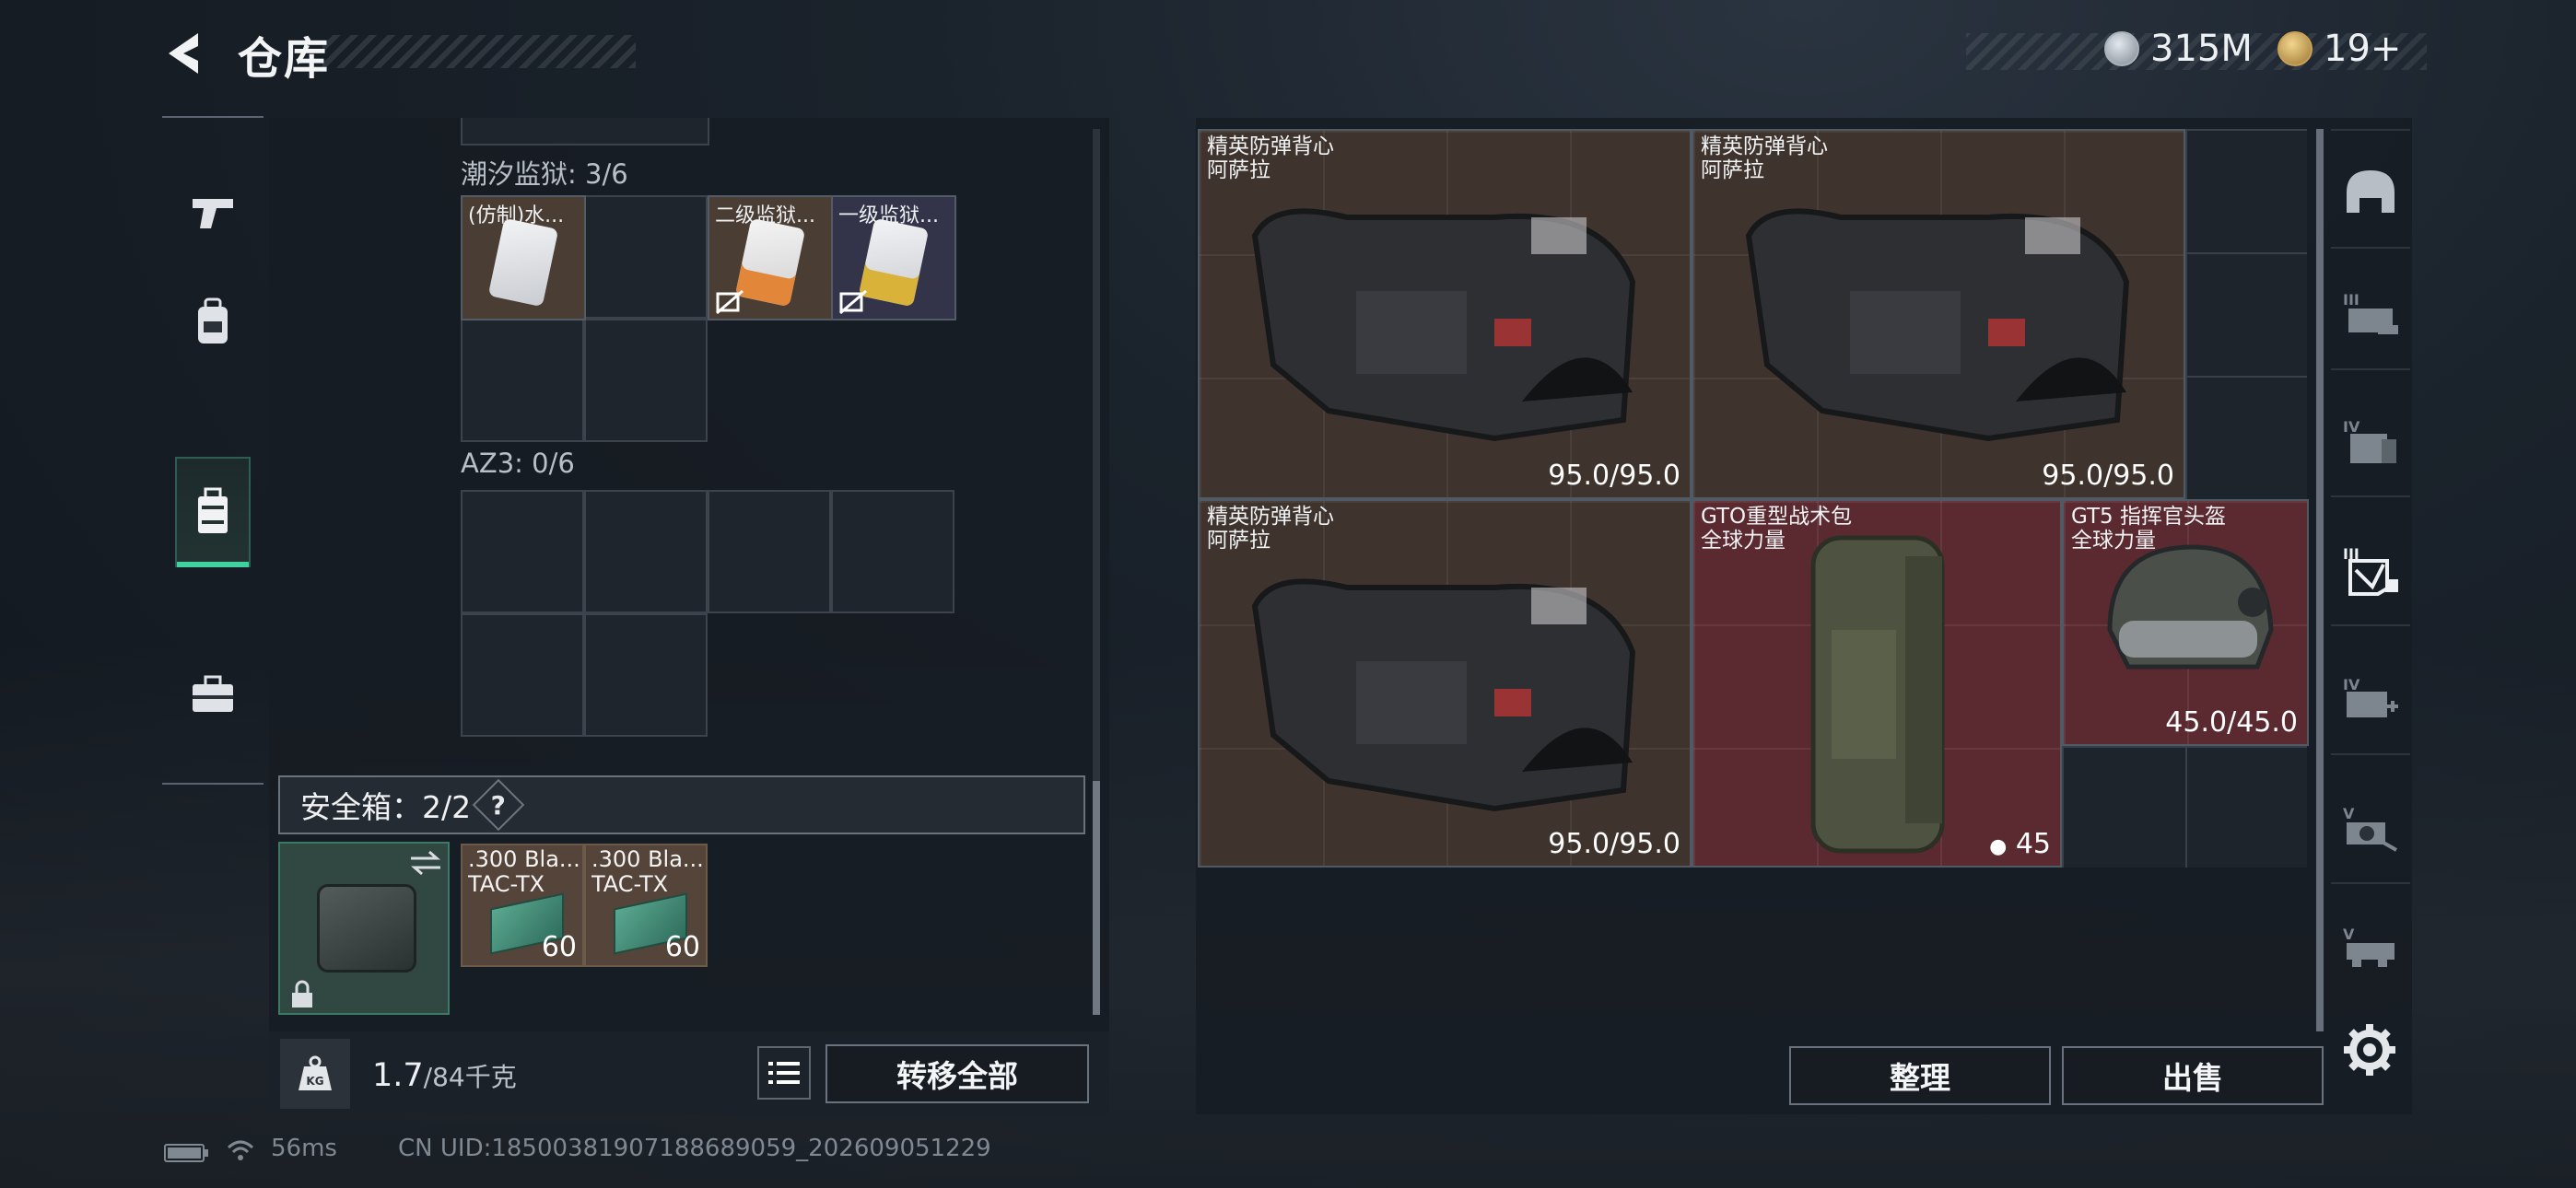 This screenshot has width=2576, height=1188. I want to click on page-title: 仓库, so click(284, 59).